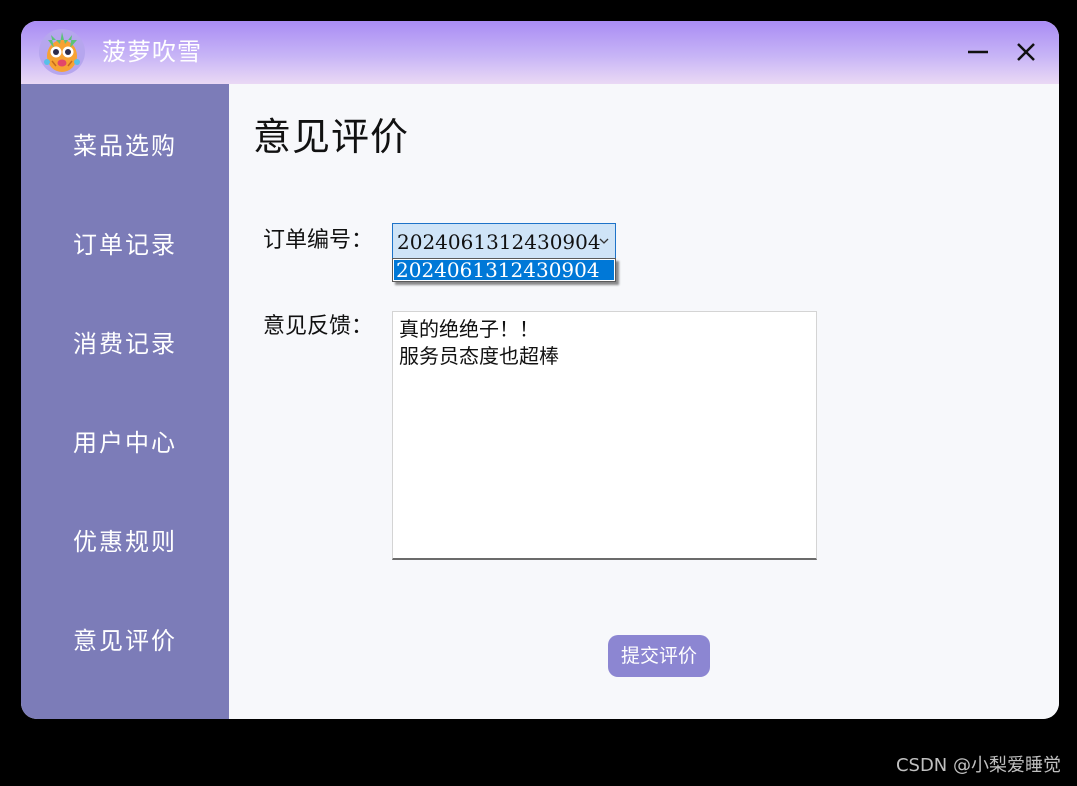  What do you see at coordinates (469, 329) in the screenshot?
I see `feedback-text-line: 真的绝绝子！！` at bounding box center [469, 329].